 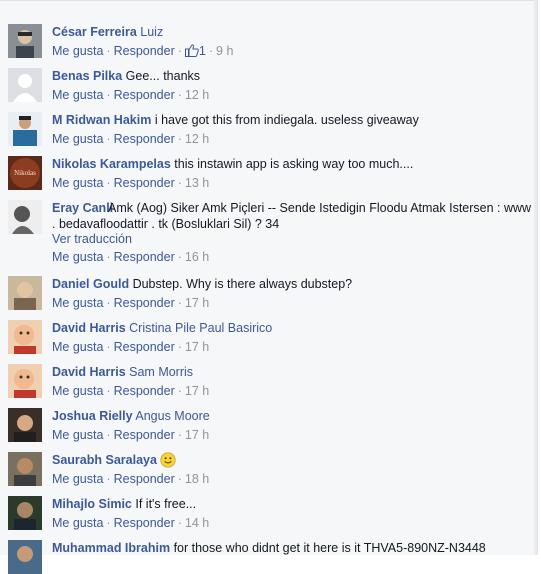 I want to click on comment-author: Saurabh Saralaya, so click(x=104, y=460).